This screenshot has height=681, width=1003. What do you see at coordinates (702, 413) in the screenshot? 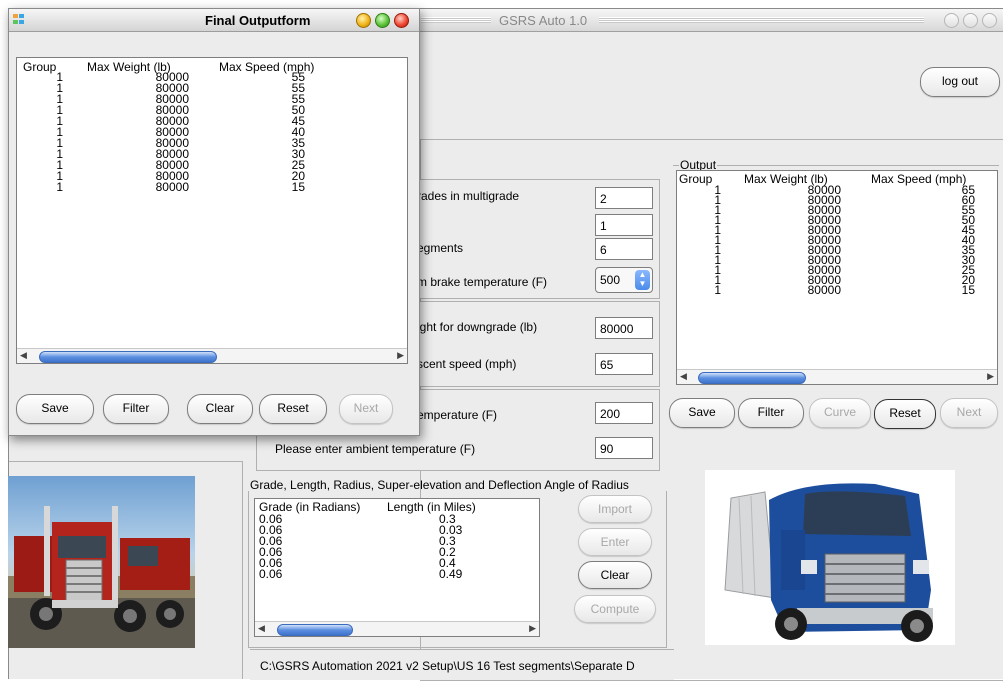
I see `output-save-button: Save` at bounding box center [702, 413].